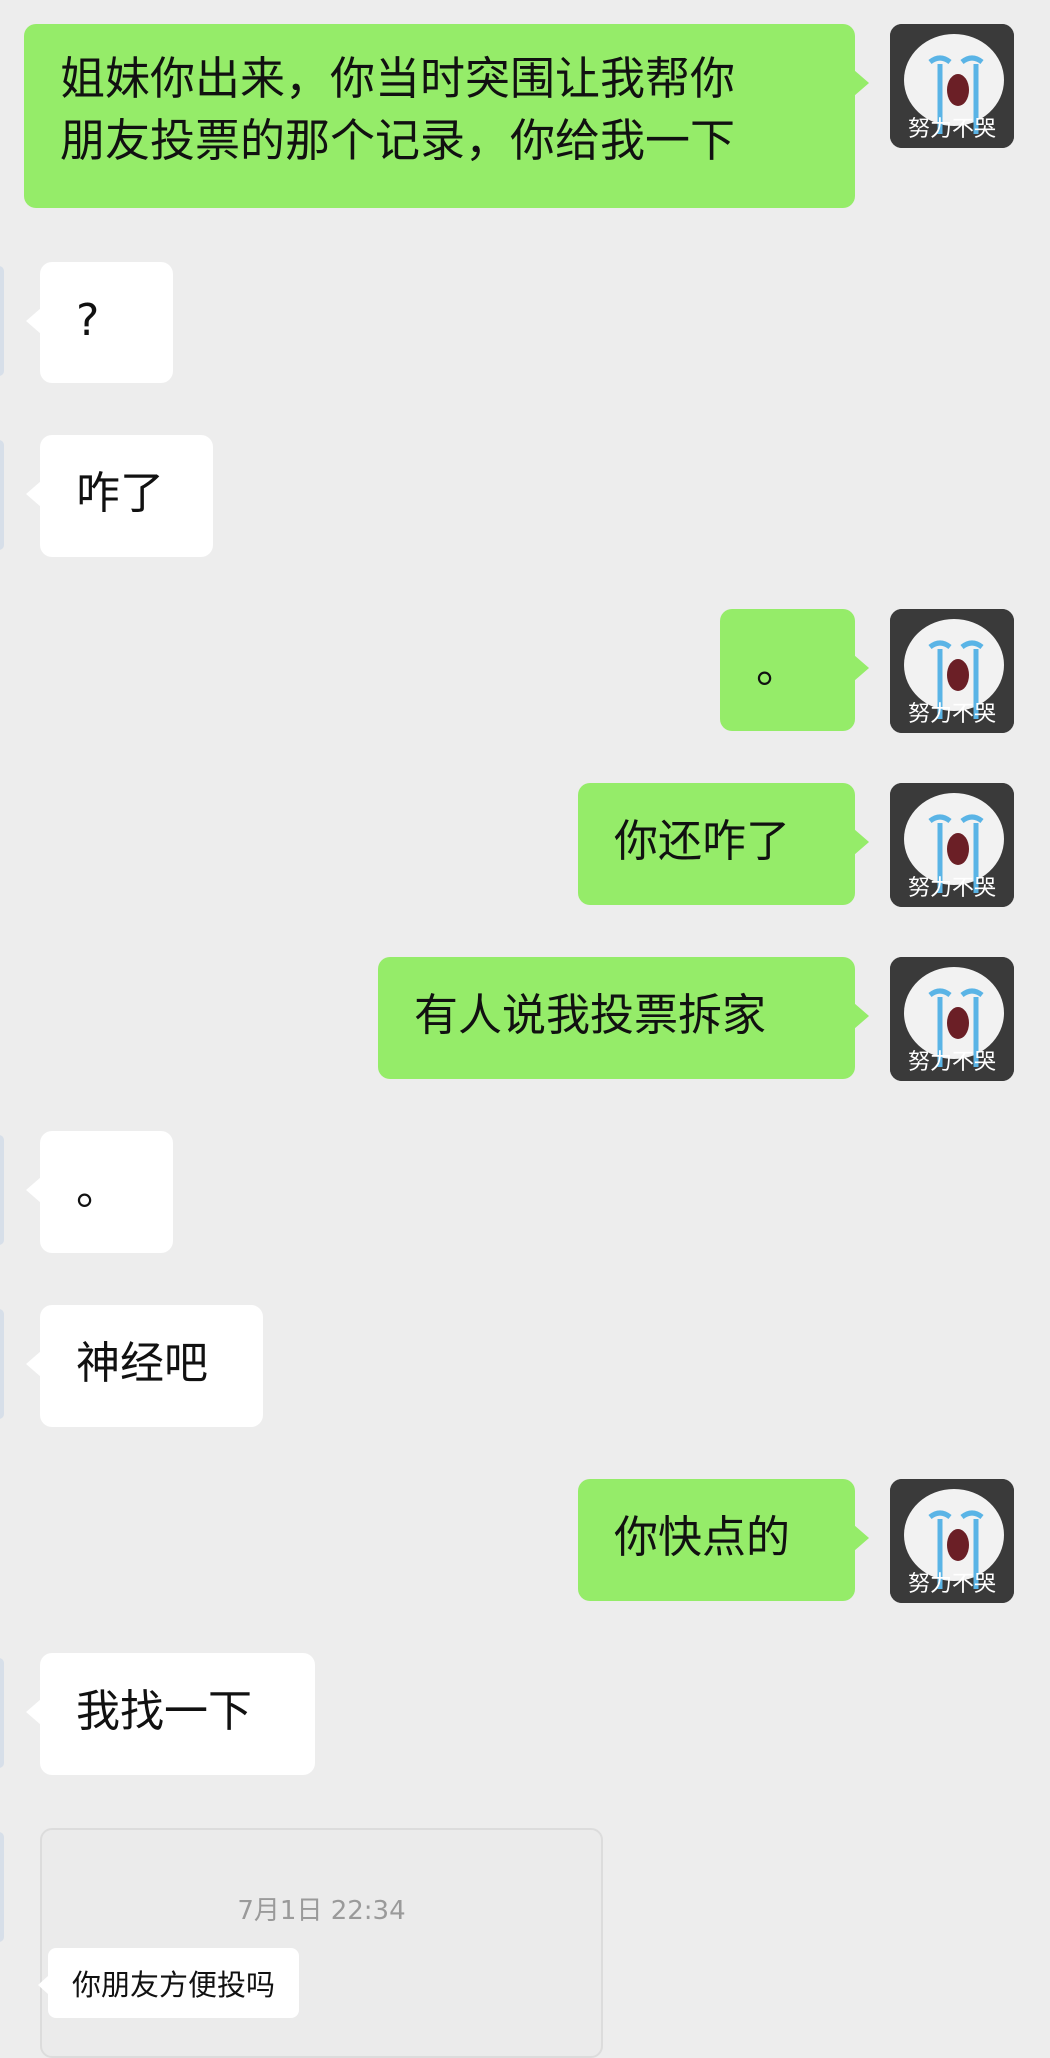 This screenshot has height=2058, width=1050. Describe the element at coordinates (88, 320) in the screenshot. I see `message-text: ?` at that location.